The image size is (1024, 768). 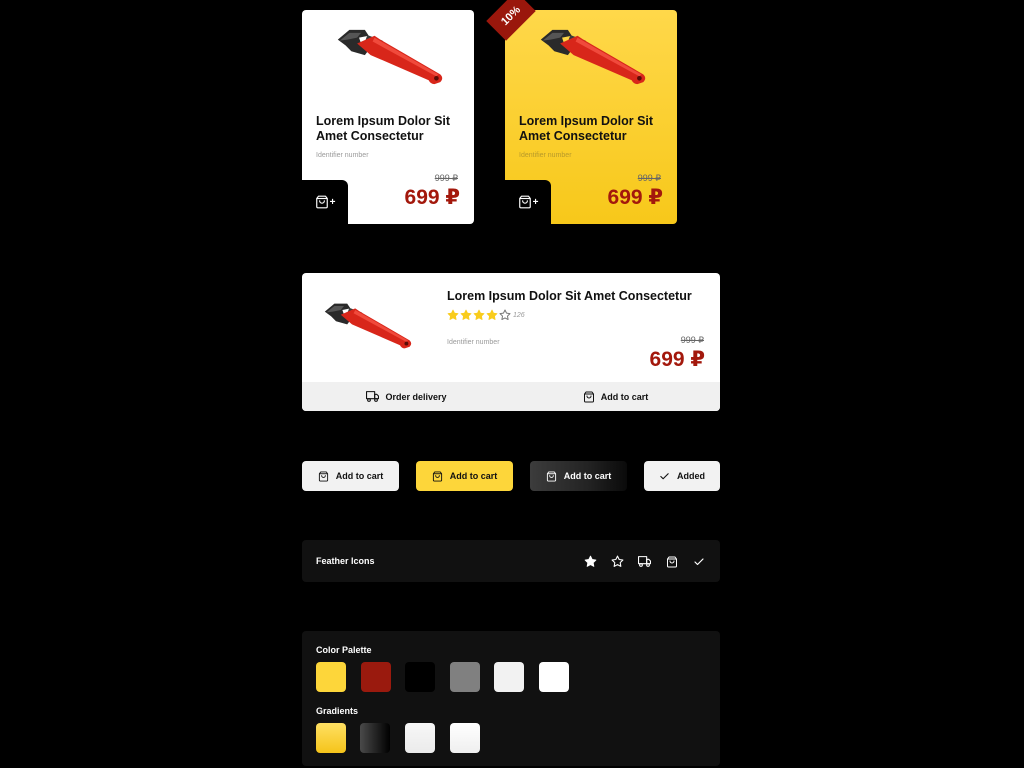 I want to click on color-palette-panel: Color Palette Gradients, so click(x=511, y=698).